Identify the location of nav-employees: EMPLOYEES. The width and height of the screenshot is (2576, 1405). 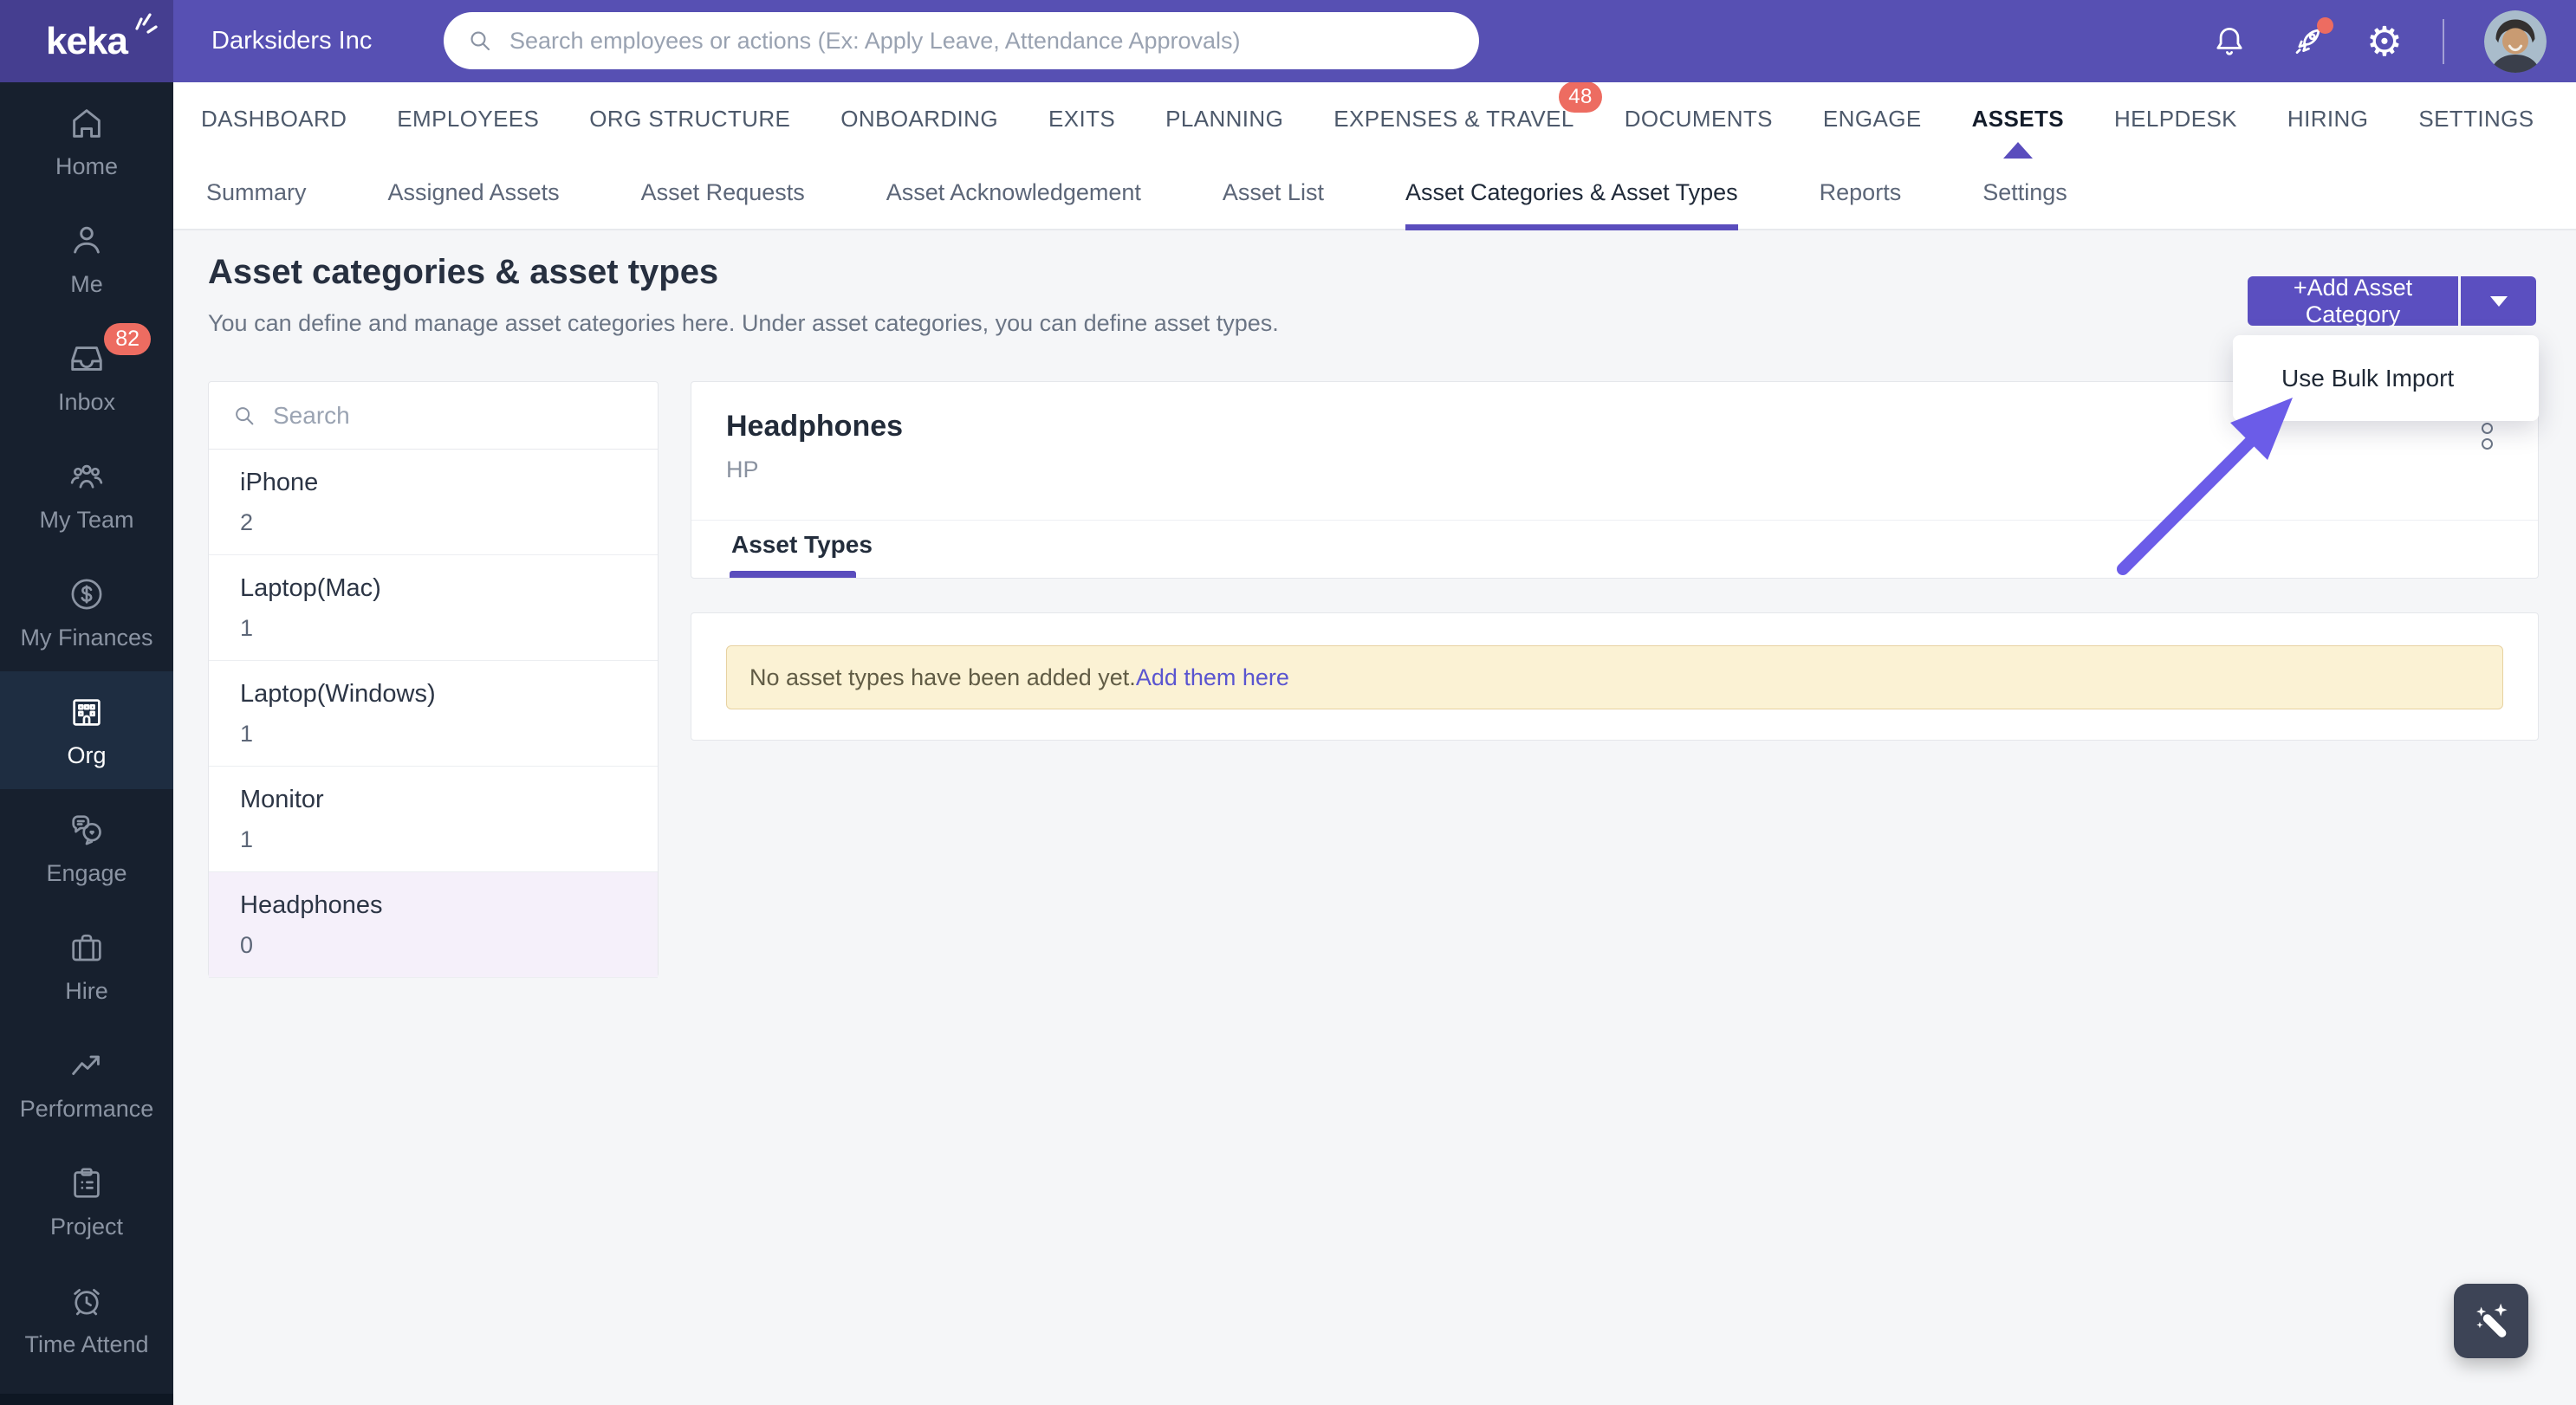
(468, 119).